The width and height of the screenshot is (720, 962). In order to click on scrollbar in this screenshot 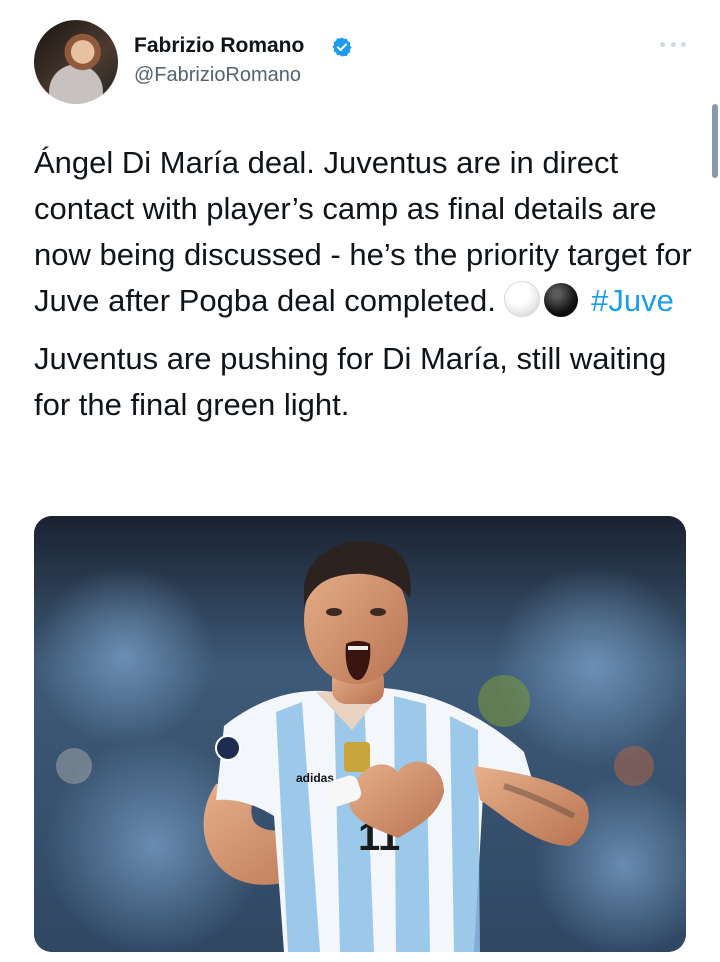, I will do `click(715, 141)`.